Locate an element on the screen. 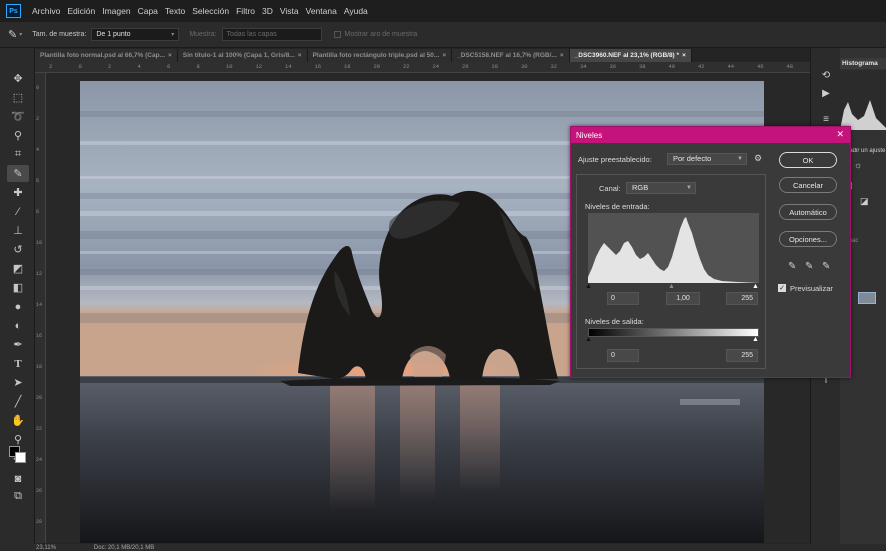  move-tool-icon: ✥ is located at coordinates (18, 78).